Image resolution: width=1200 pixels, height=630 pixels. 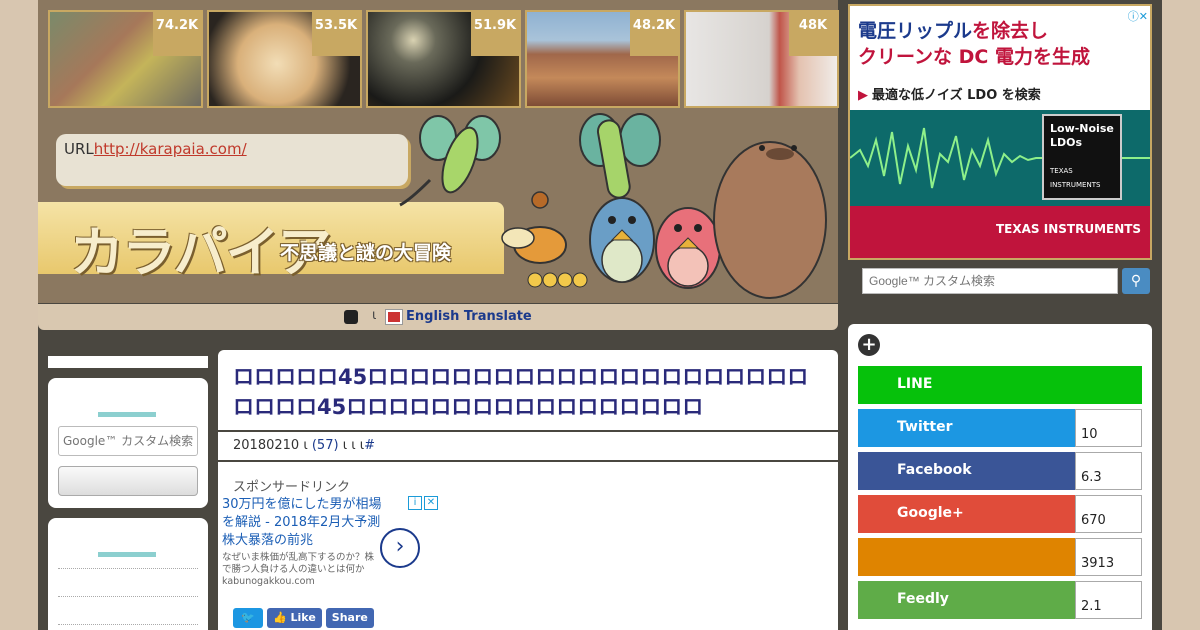 What do you see at coordinates (294, 618) in the screenshot?
I see `facebook-like-button: 👍 Like` at bounding box center [294, 618].